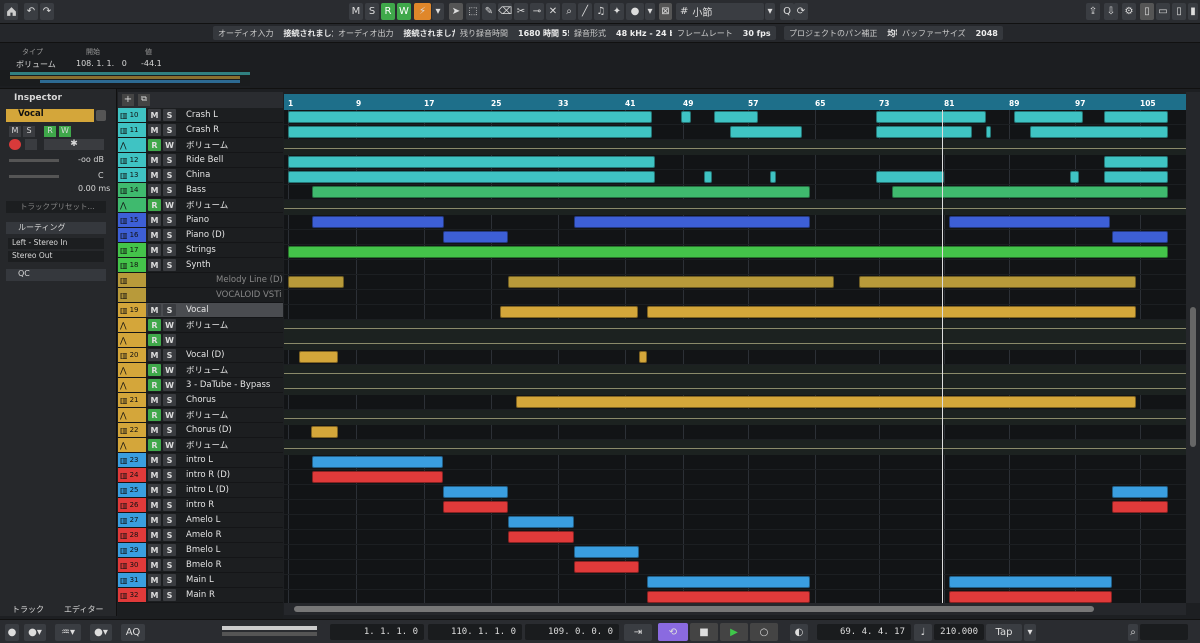  I want to click on track-name: China, so click(198, 175).